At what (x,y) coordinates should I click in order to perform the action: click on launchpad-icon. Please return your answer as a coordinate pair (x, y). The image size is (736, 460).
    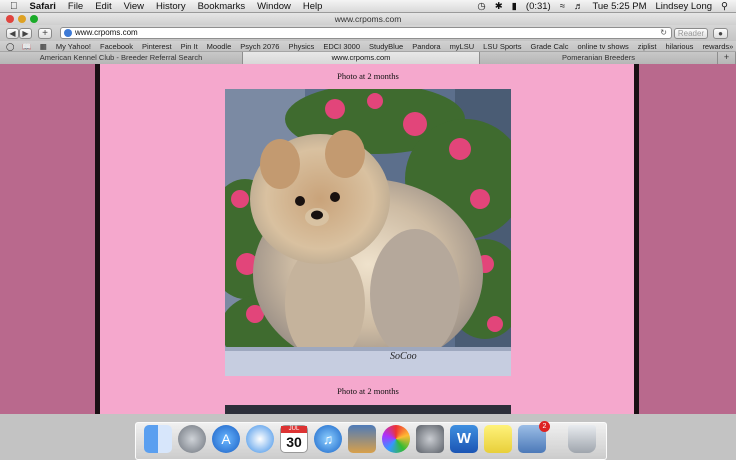
    Looking at the image, I should click on (192, 439).